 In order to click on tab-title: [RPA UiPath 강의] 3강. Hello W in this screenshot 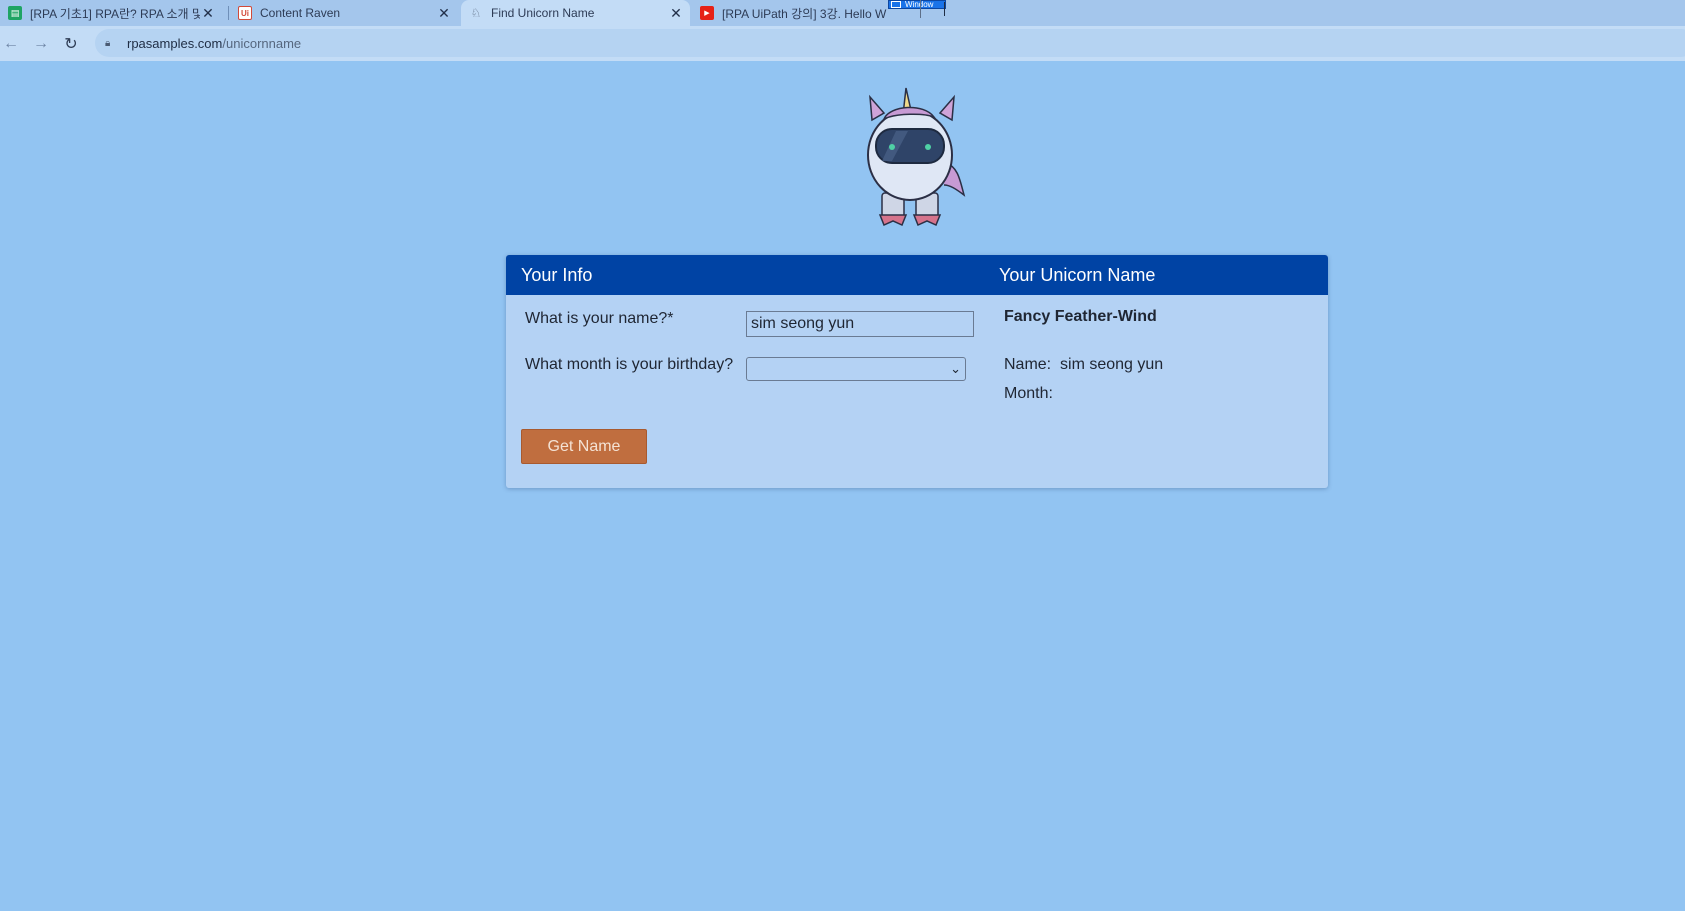, I will do `click(804, 13)`.